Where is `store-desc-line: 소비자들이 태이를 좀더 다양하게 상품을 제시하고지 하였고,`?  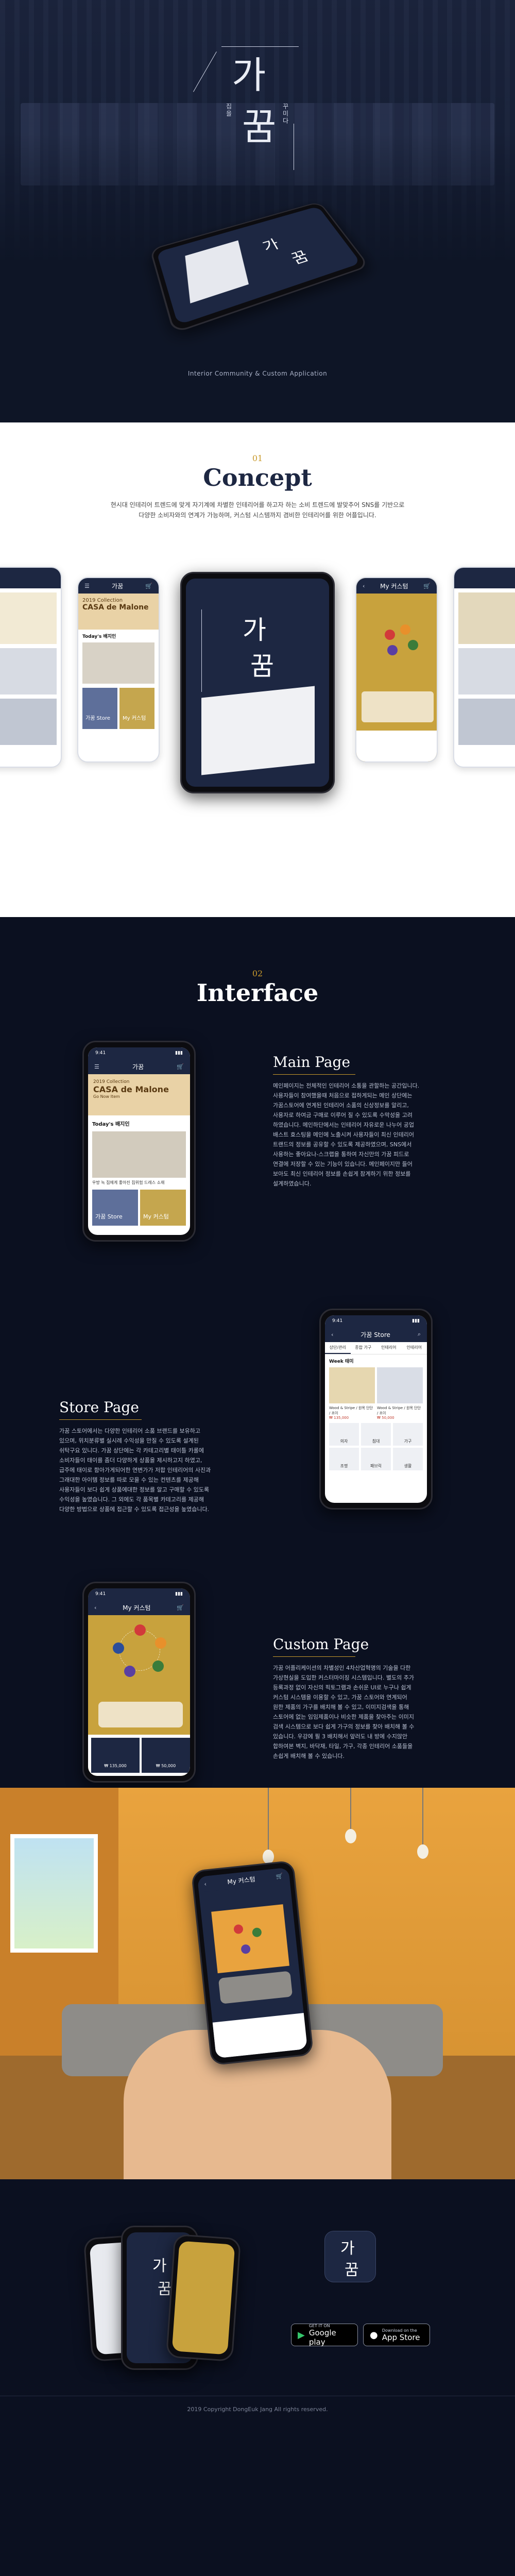 store-desc-line: 소비자들이 태이를 좀더 다양하게 상품을 제시하고지 하였고, is located at coordinates (130, 1460).